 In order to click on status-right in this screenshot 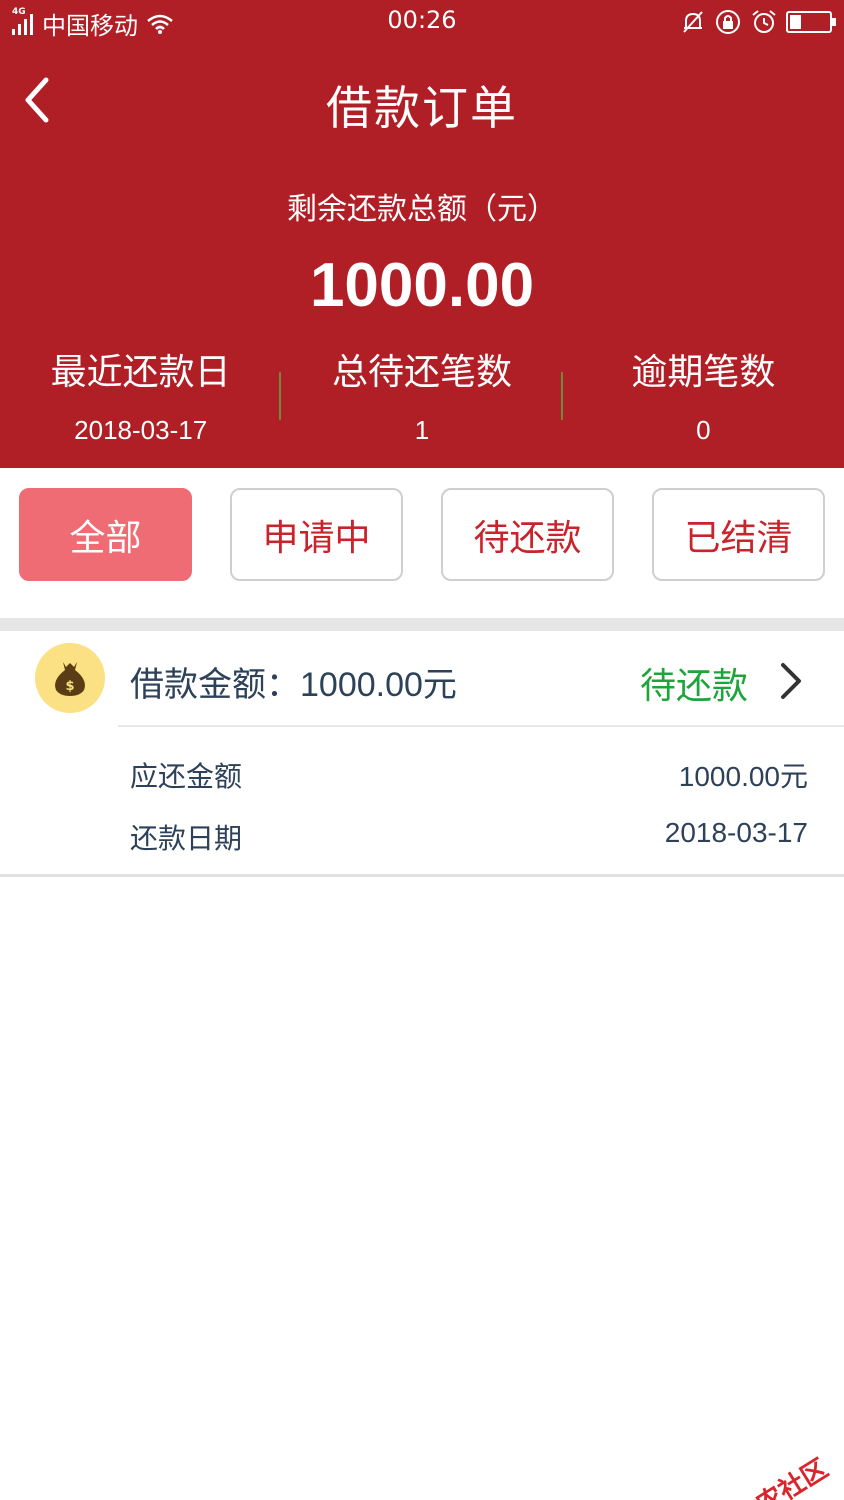, I will do `click(758, 22)`.